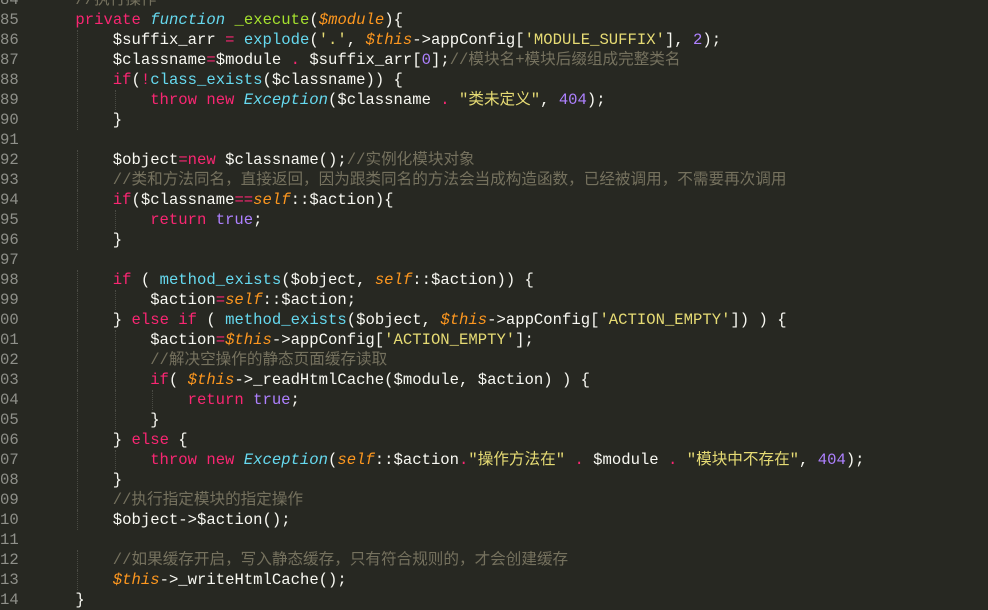 Image resolution: width=988 pixels, height=610 pixels. Describe the element at coordinates (309, 300) in the screenshot. I see `code-token: ::$action;` at that location.